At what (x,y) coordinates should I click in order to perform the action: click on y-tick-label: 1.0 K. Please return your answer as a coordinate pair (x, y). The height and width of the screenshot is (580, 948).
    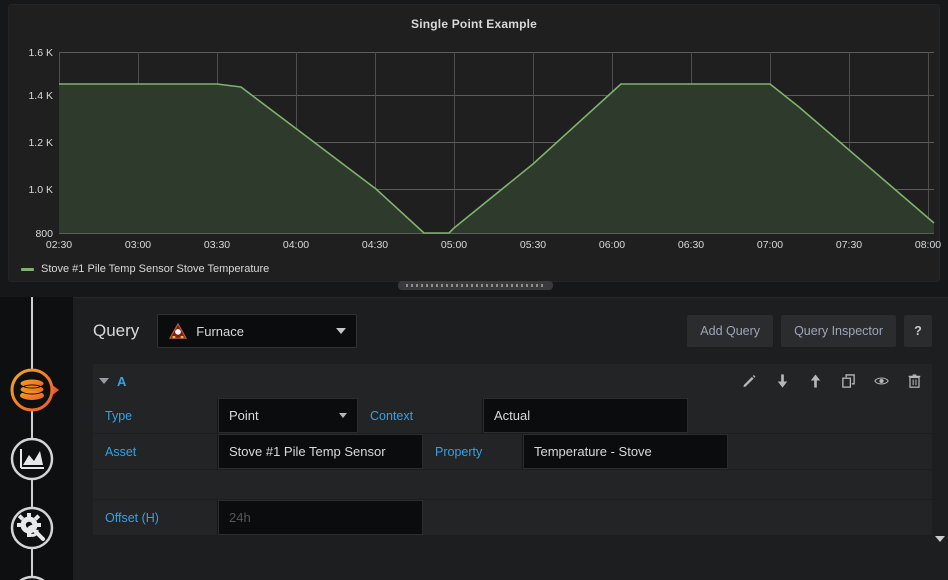
    Looking at the image, I should click on (40, 190).